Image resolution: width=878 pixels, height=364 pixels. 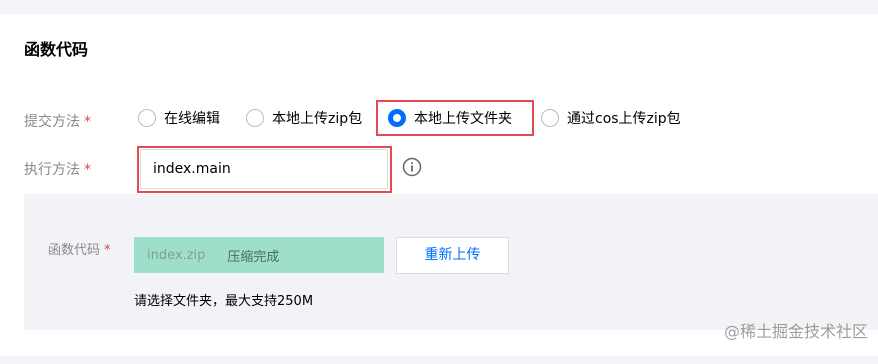 I want to click on exec-method-label-text: 执行方法, so click(x=52, y=170).